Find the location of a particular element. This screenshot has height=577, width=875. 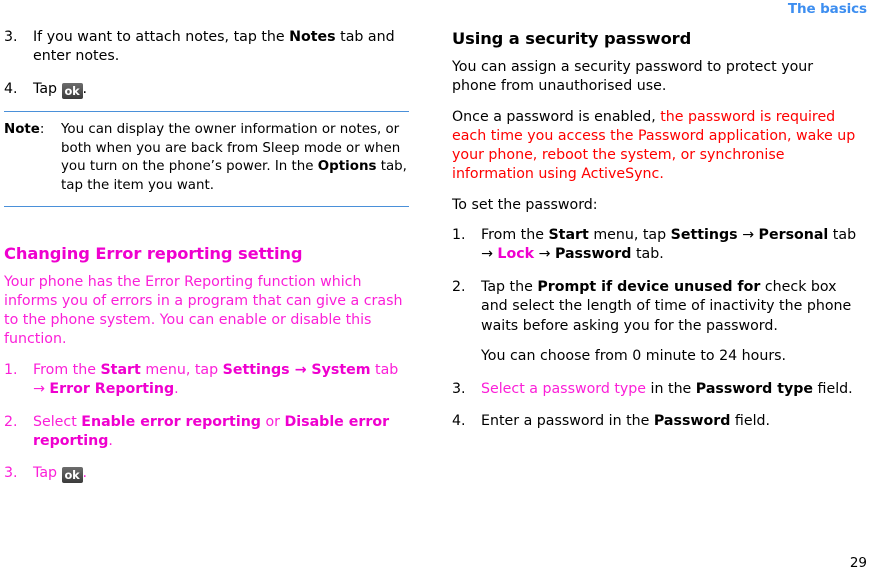

note-label-colon: : is located at coordinates (42, 130).